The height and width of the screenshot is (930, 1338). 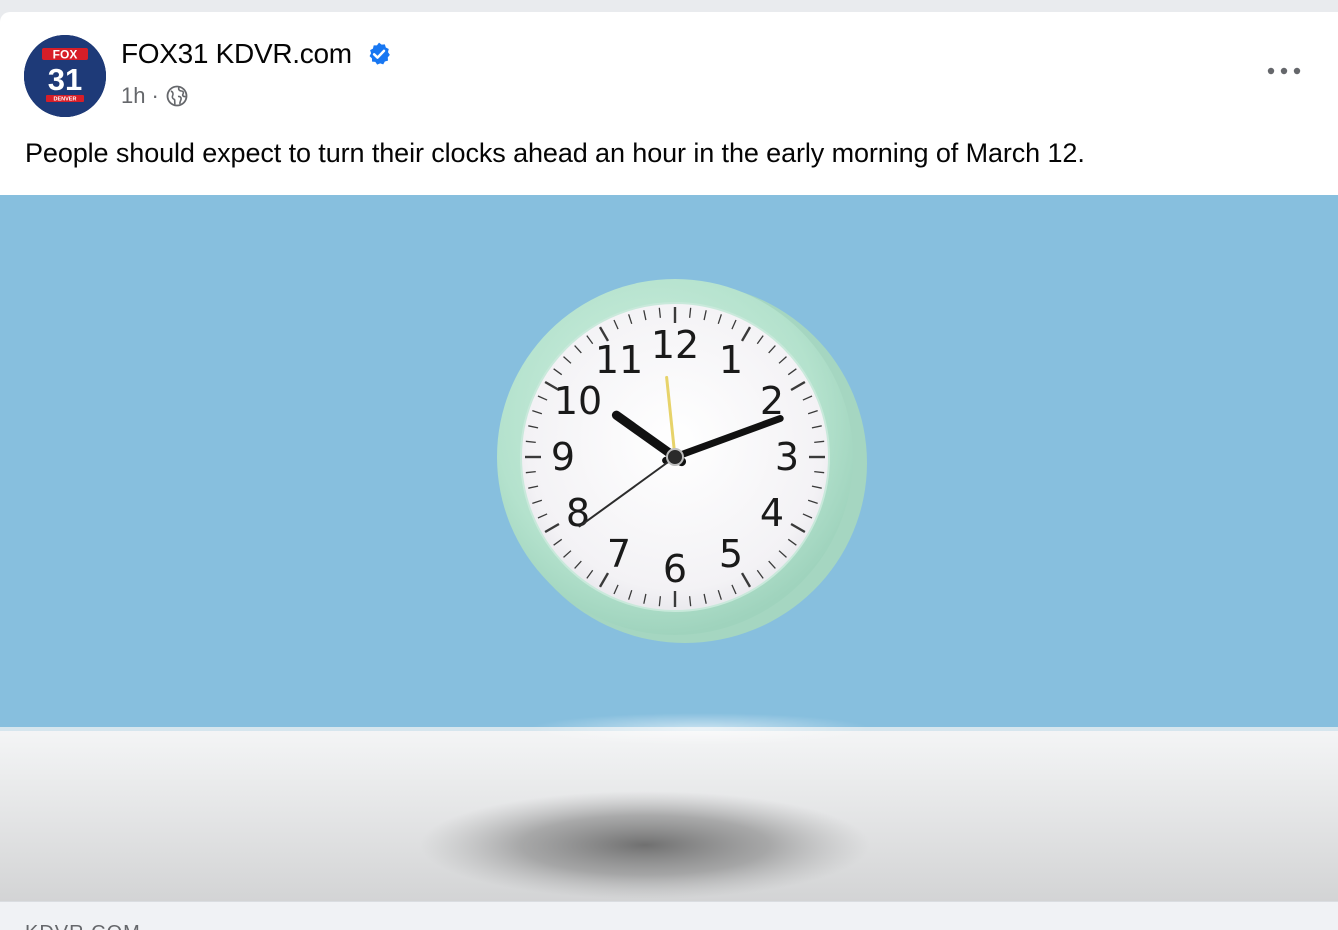 I want to click on link-preview: KDVR.COM, so click(x=669, y=915).